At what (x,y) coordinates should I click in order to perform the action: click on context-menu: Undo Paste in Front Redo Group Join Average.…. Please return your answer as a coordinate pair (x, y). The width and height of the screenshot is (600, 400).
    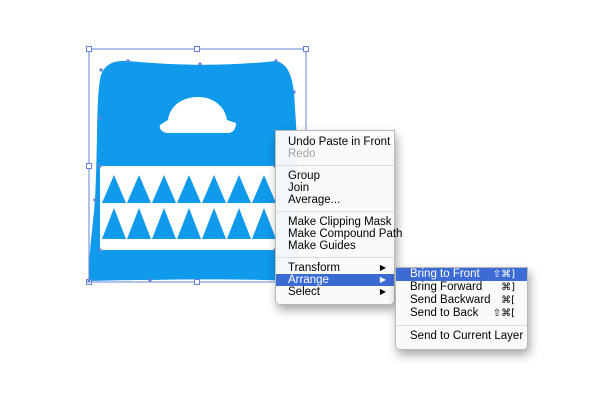
    Looking at the image, I should click on (338, 217).